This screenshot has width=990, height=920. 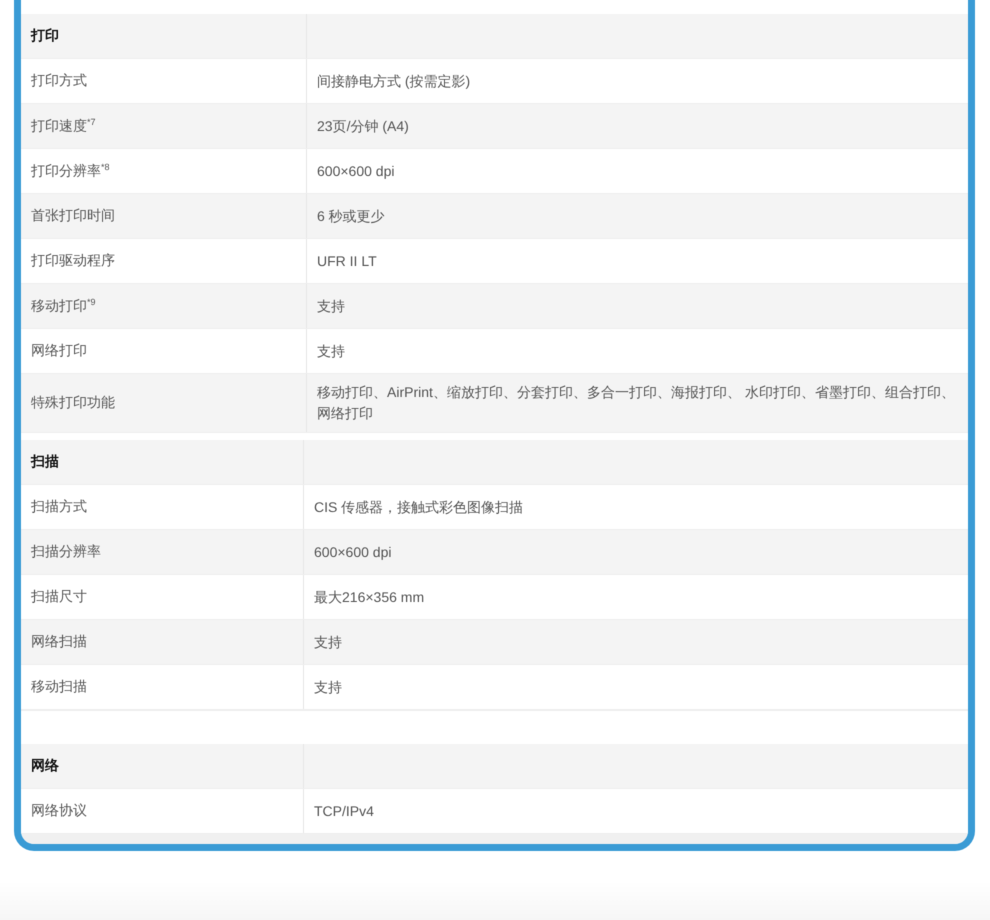 I want to click on spec-label: 扫描方式, so click(x=59, y=507).